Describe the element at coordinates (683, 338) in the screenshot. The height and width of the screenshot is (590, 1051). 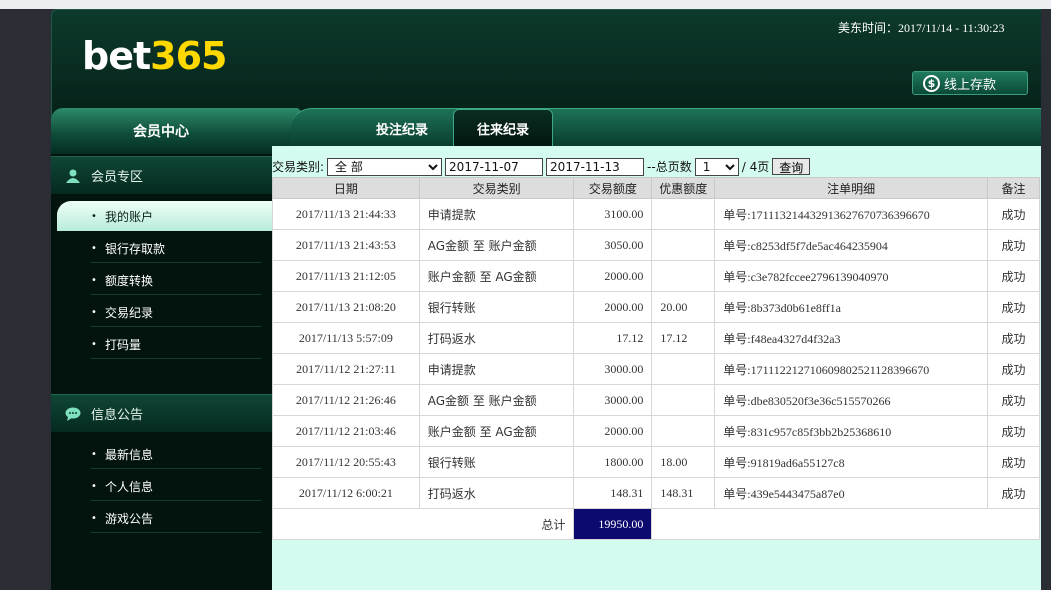
I see `cell-bonus: 17.12` at that location.